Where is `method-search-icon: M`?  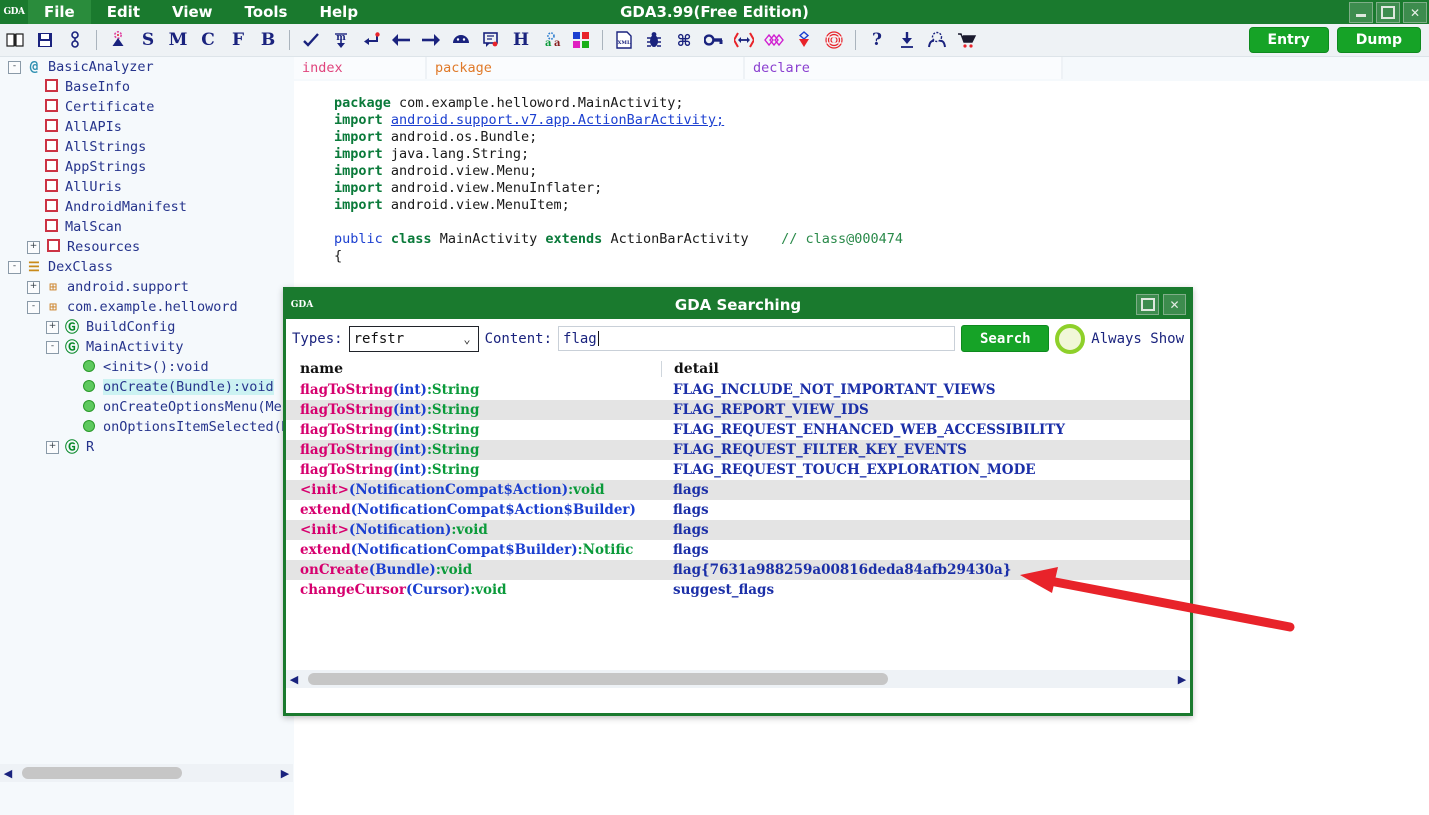
method-search-icon: M is located at coordinates (178, 40).